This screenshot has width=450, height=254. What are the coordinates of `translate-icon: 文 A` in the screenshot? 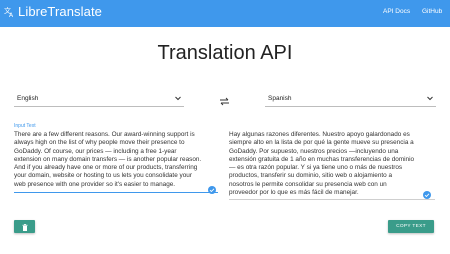 It's located at (9, 11).